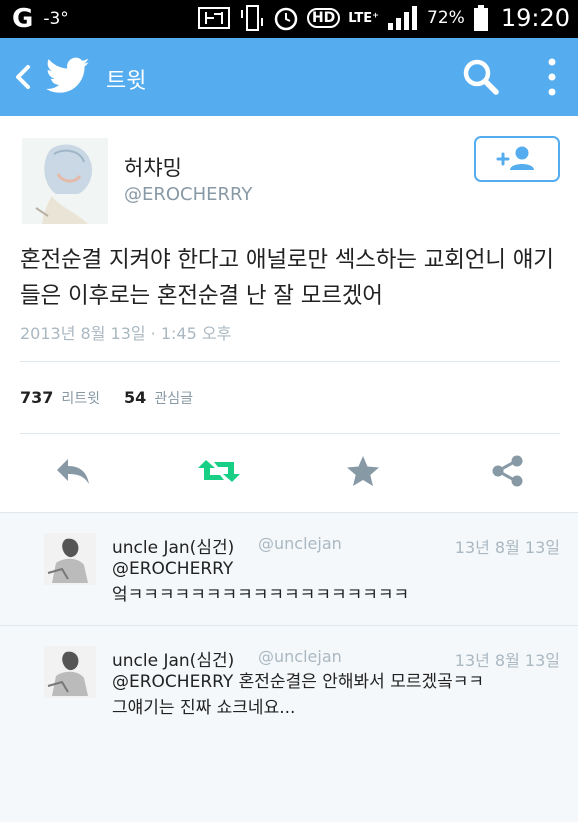 Image resolution: width=578 pixels, height=822 pixels. I want to click on follow-icon, so click(515, 158).